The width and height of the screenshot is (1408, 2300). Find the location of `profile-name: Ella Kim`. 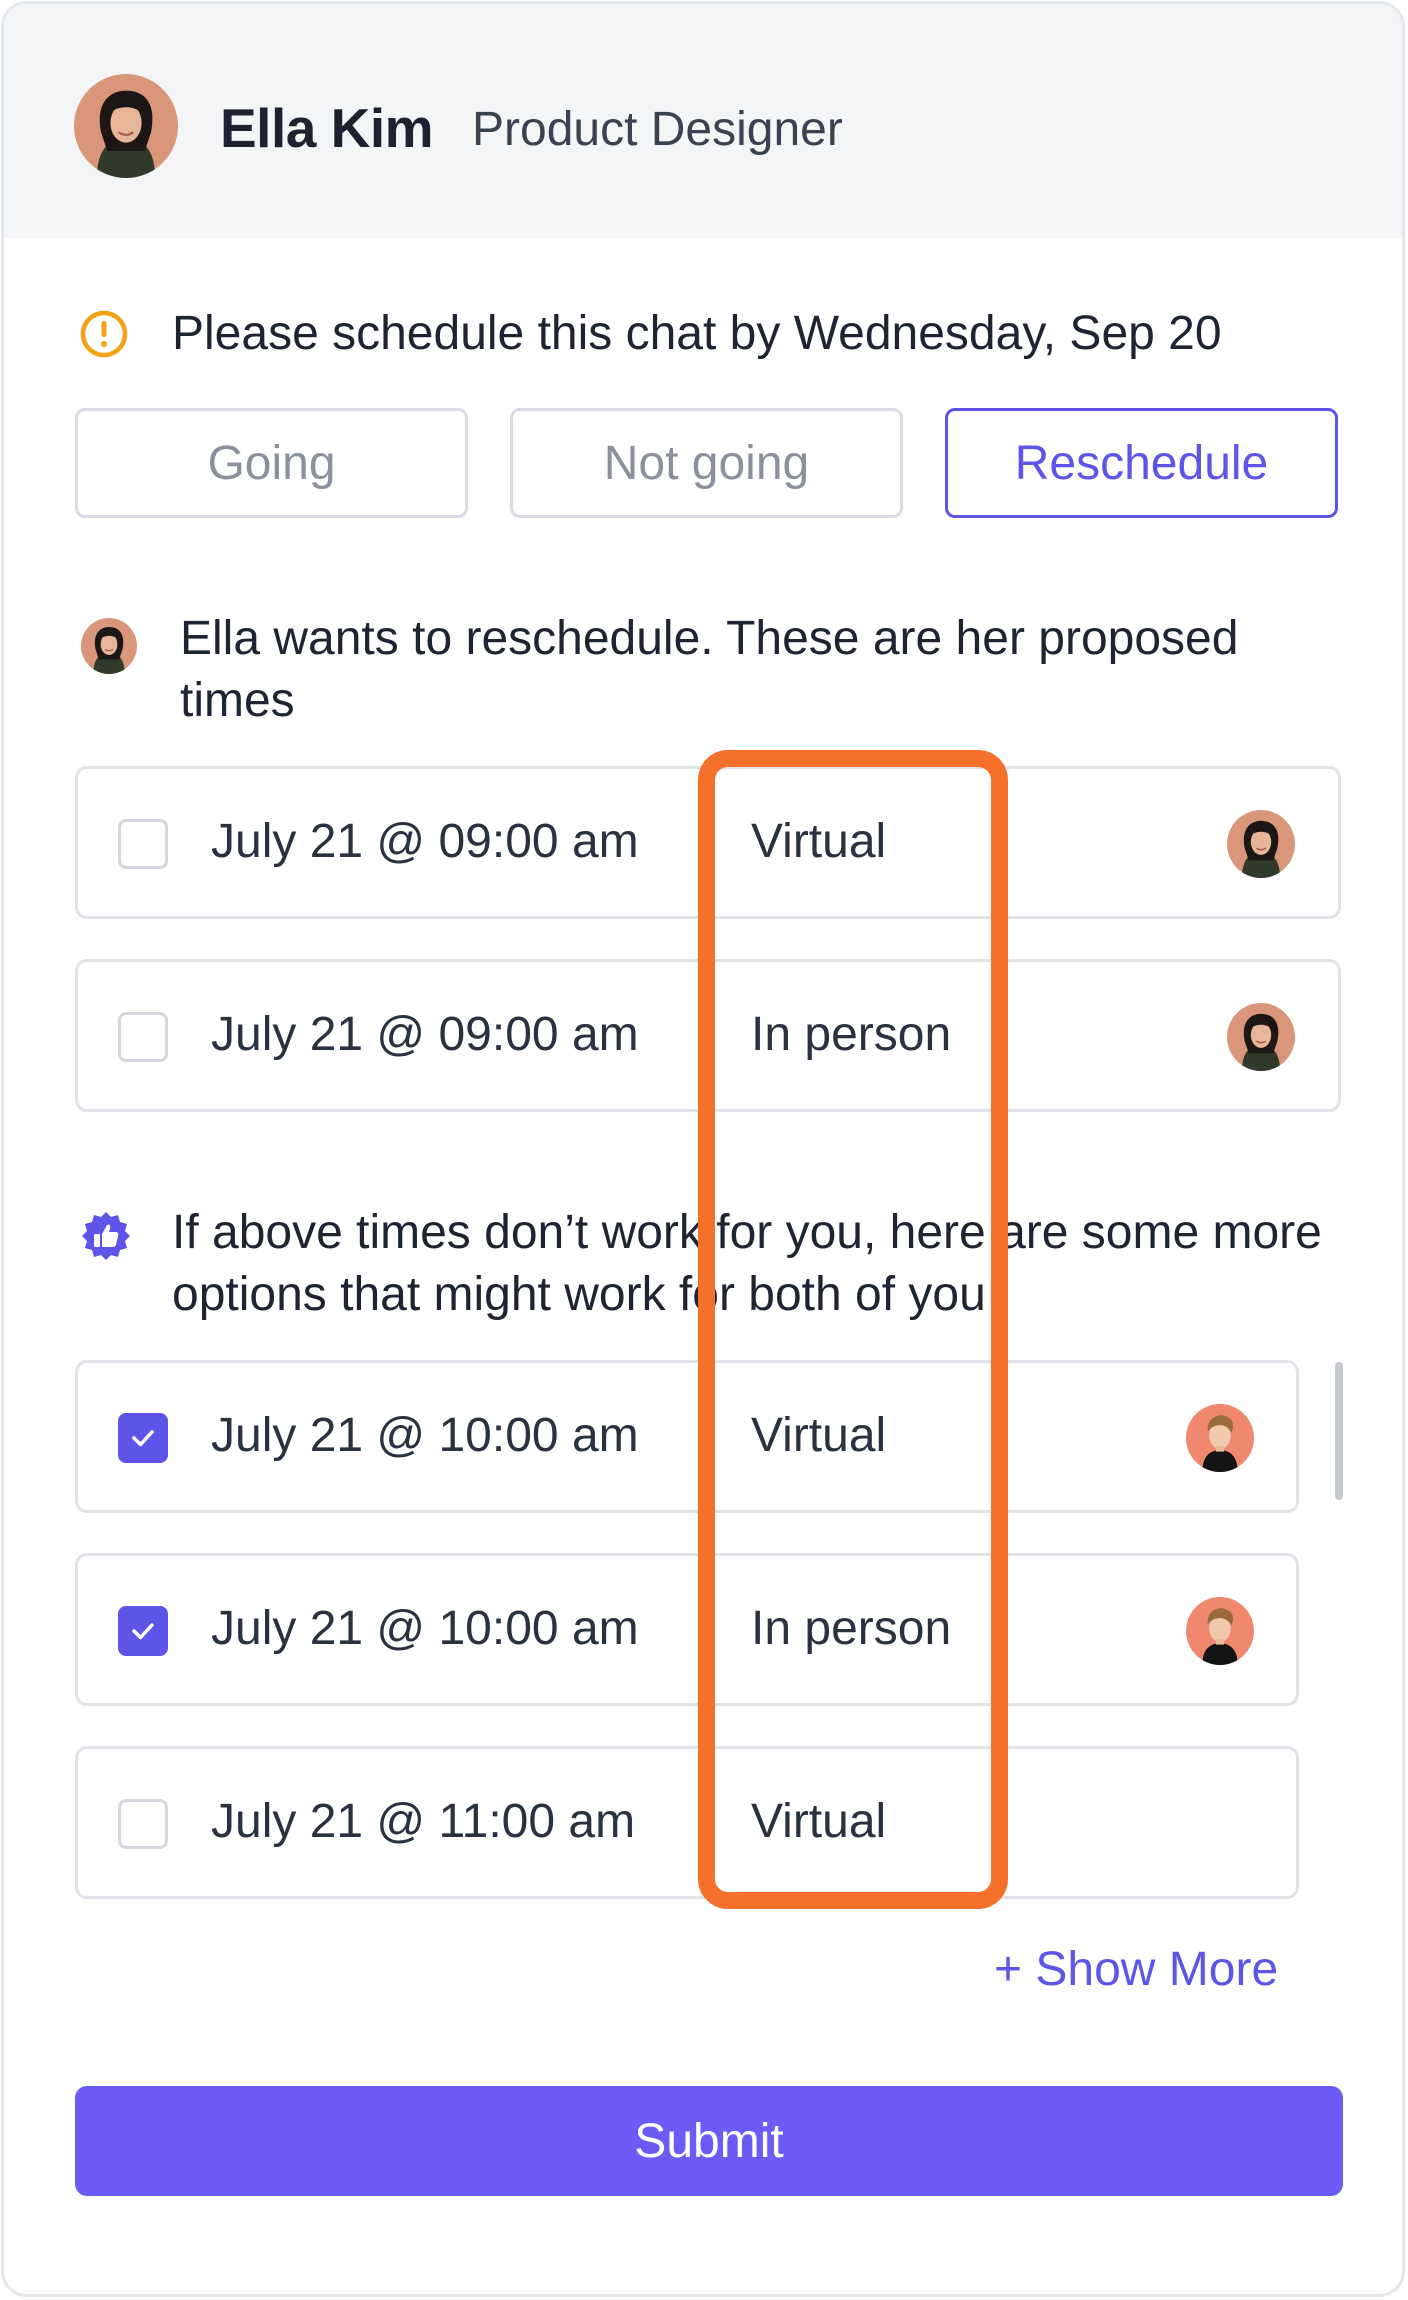

profile-name: Ella Kim is located at coordinates (327, 128).